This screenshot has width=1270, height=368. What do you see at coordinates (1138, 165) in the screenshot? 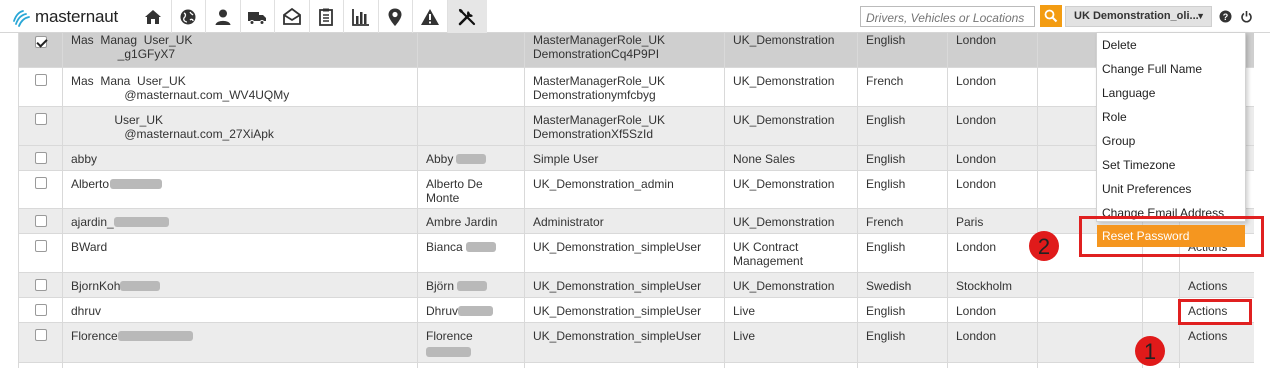
I see `menu-item-set-timezone: Set Timezone` at bounding box center [1138, 165].